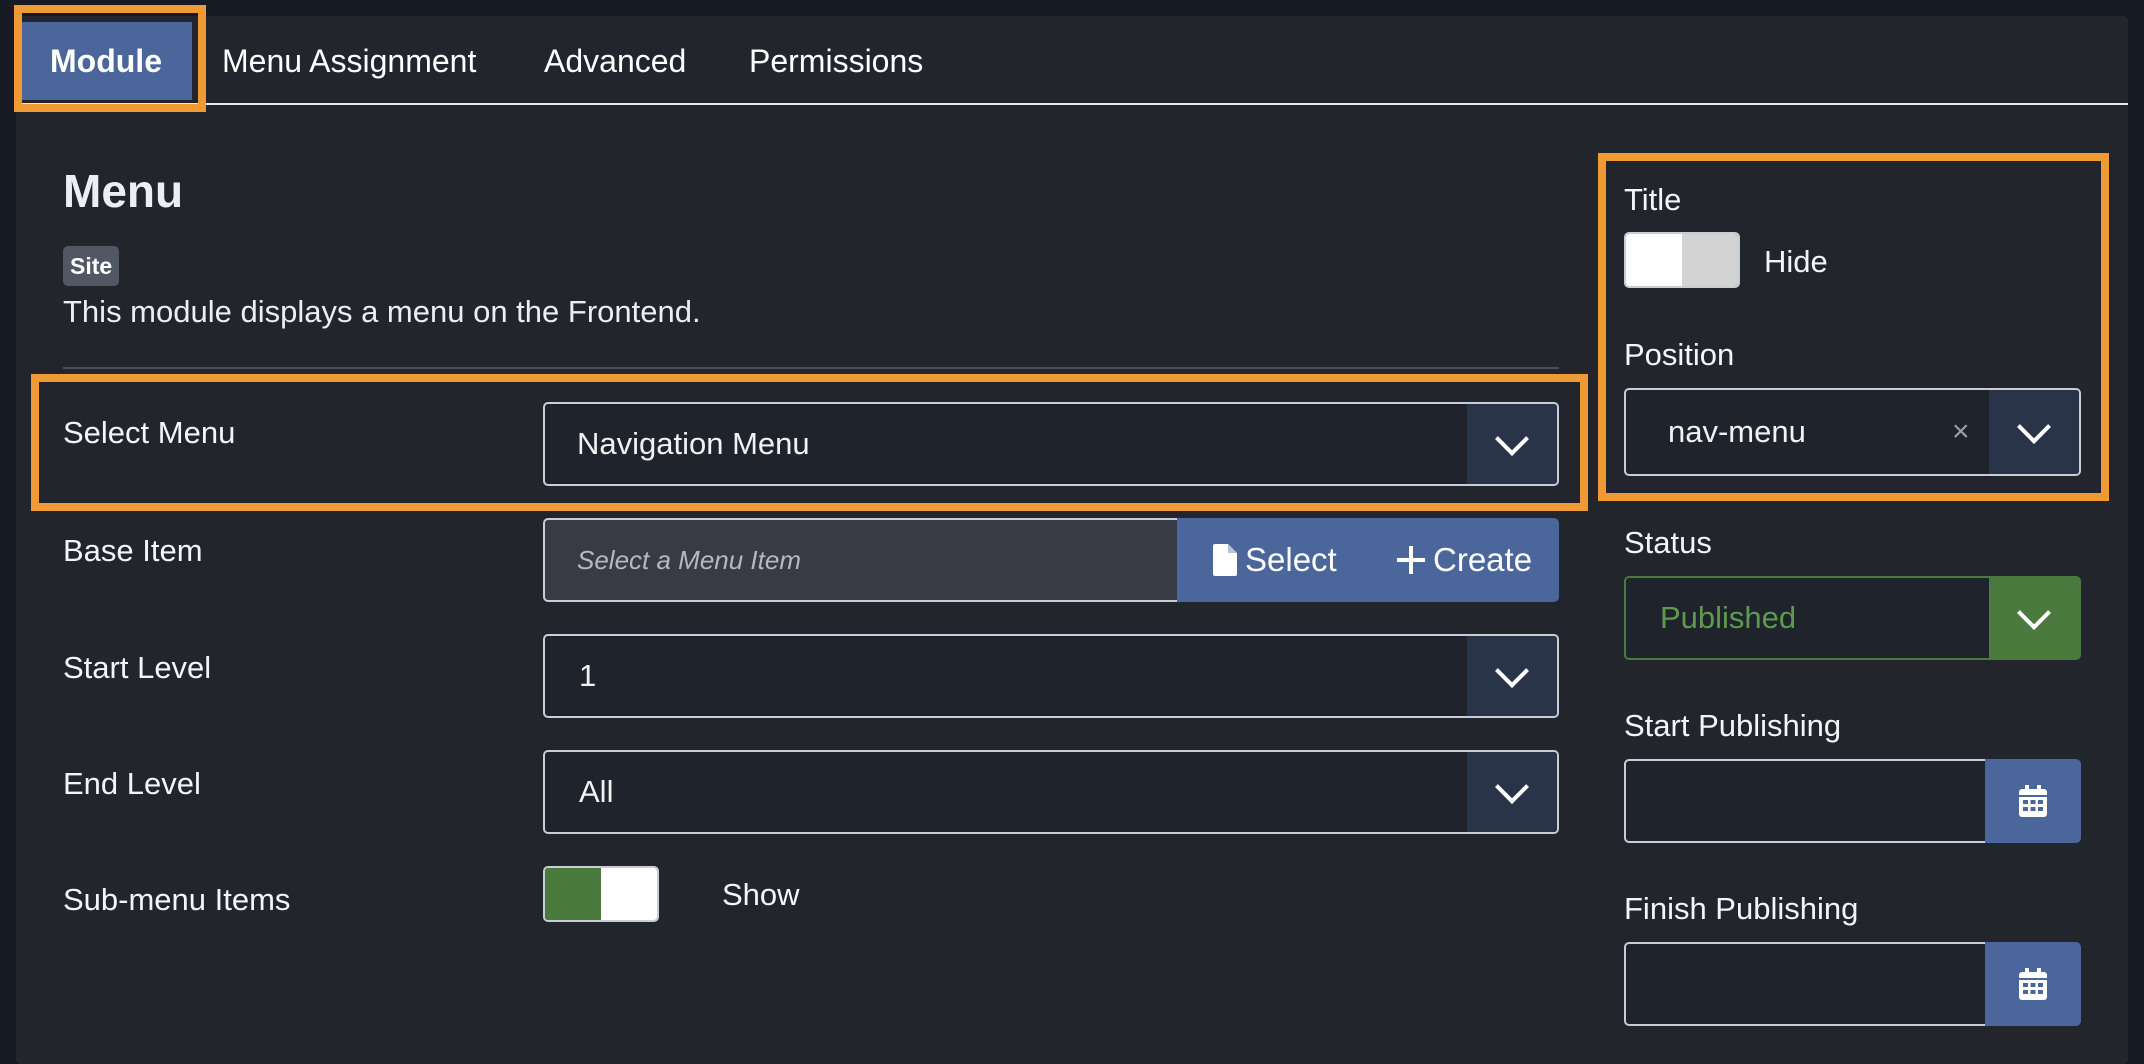 This screenshot has width=2144, height=1064. I want to click on title-state: Hide, so click(1796, 261).